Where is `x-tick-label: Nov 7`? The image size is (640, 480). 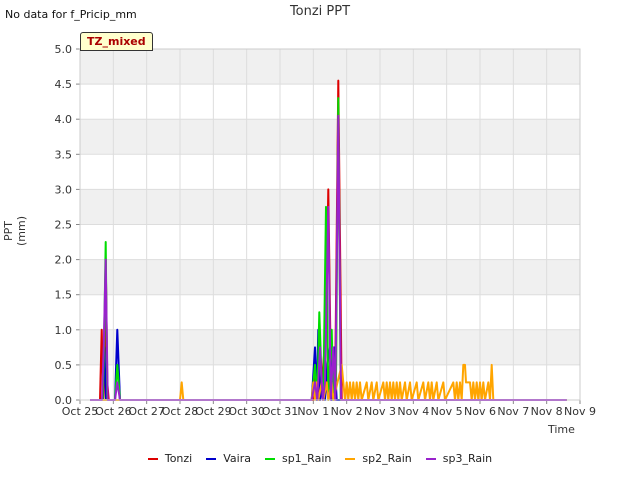
x-tick-label: Nov 7 is located at coordinates (513, 411).